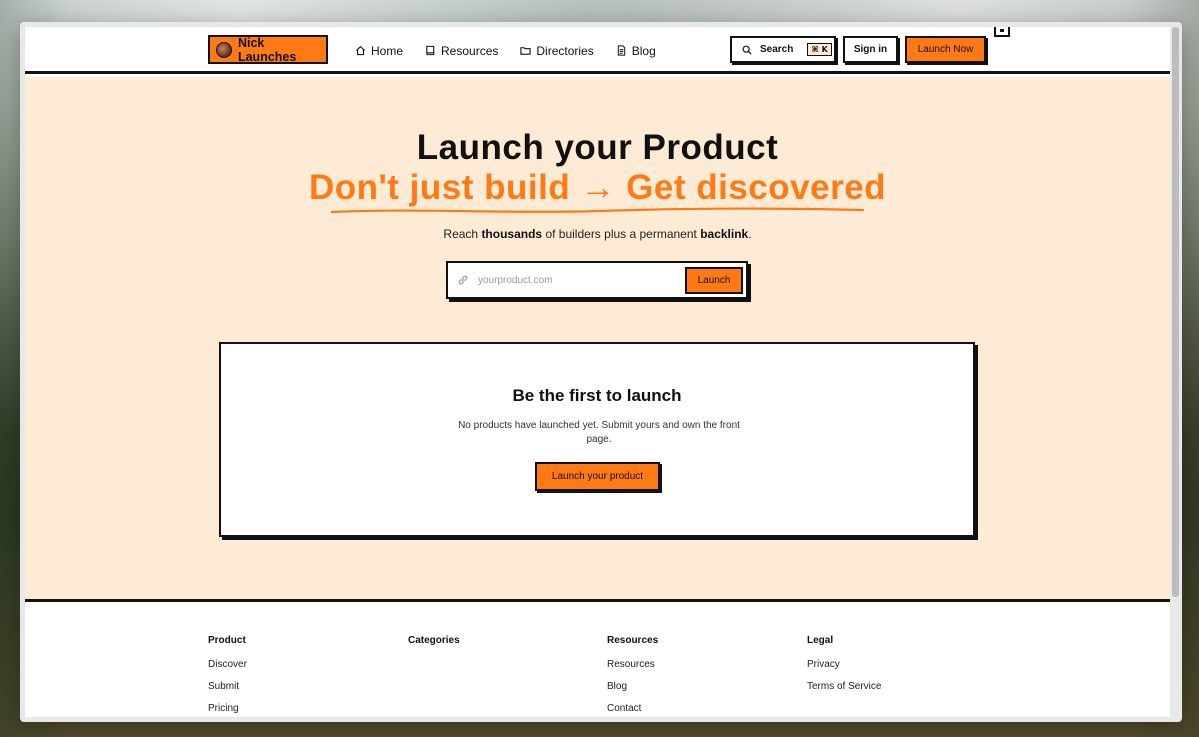 Image resolution: width=1199 pixels, height=737 pixels. What do you see at coordinates (505, 50) in the screenshot?
I see `main-nav: Home Resources Directories Blog` at bounding box center [505, 50].